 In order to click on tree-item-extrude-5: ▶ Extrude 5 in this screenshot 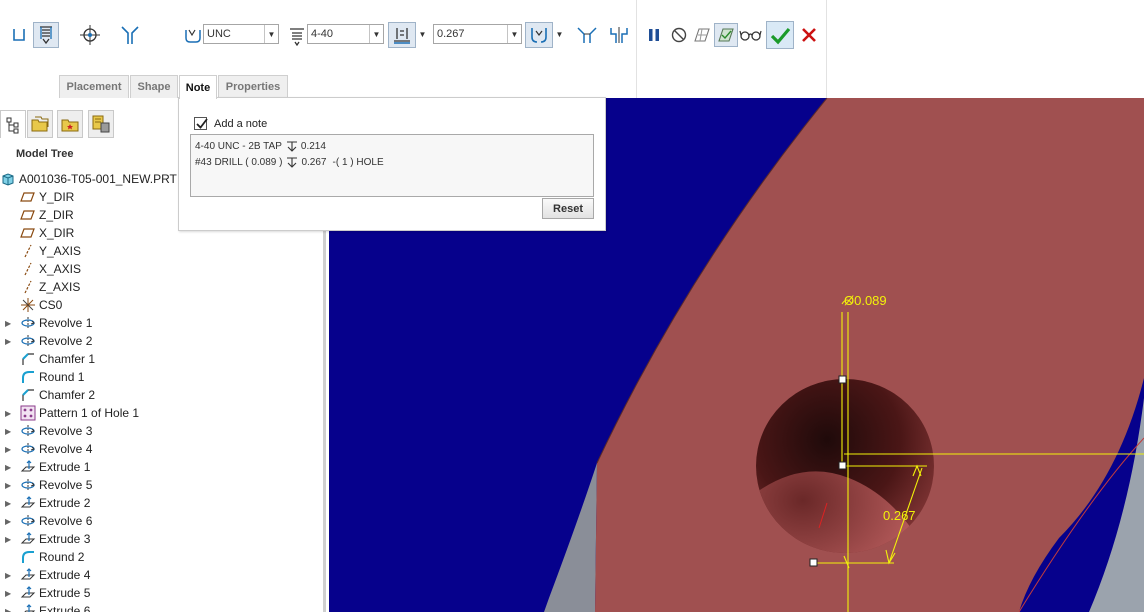, I will do `click(160, 593)`.